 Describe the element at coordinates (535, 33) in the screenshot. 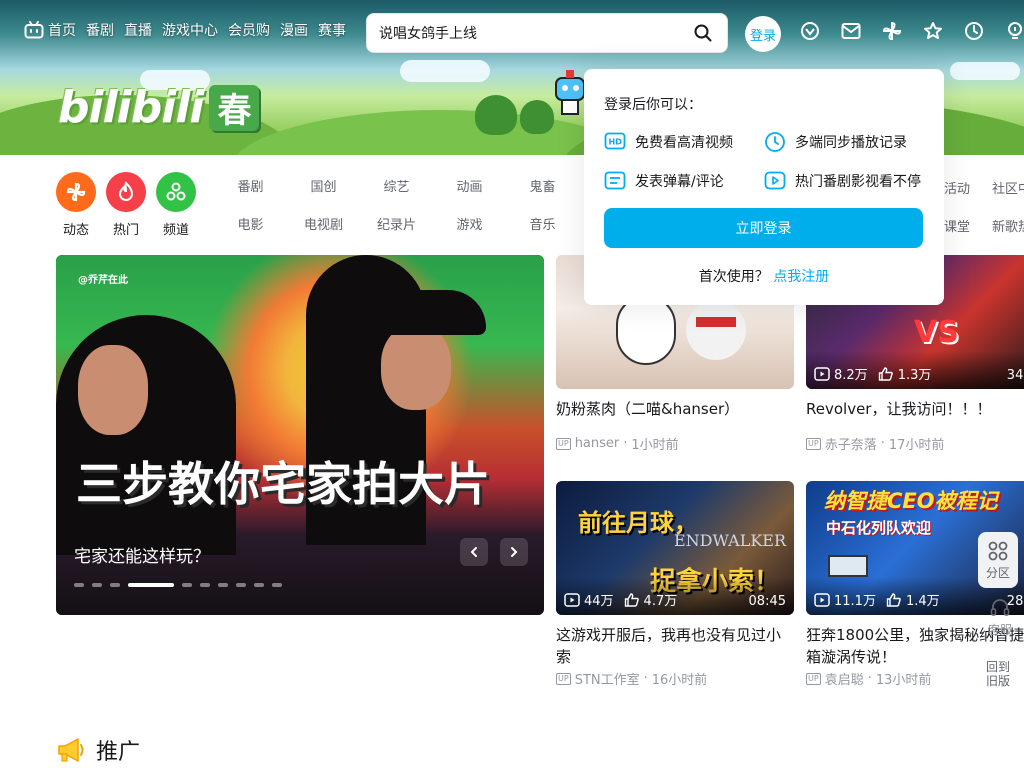

I see `search-input` at that location.